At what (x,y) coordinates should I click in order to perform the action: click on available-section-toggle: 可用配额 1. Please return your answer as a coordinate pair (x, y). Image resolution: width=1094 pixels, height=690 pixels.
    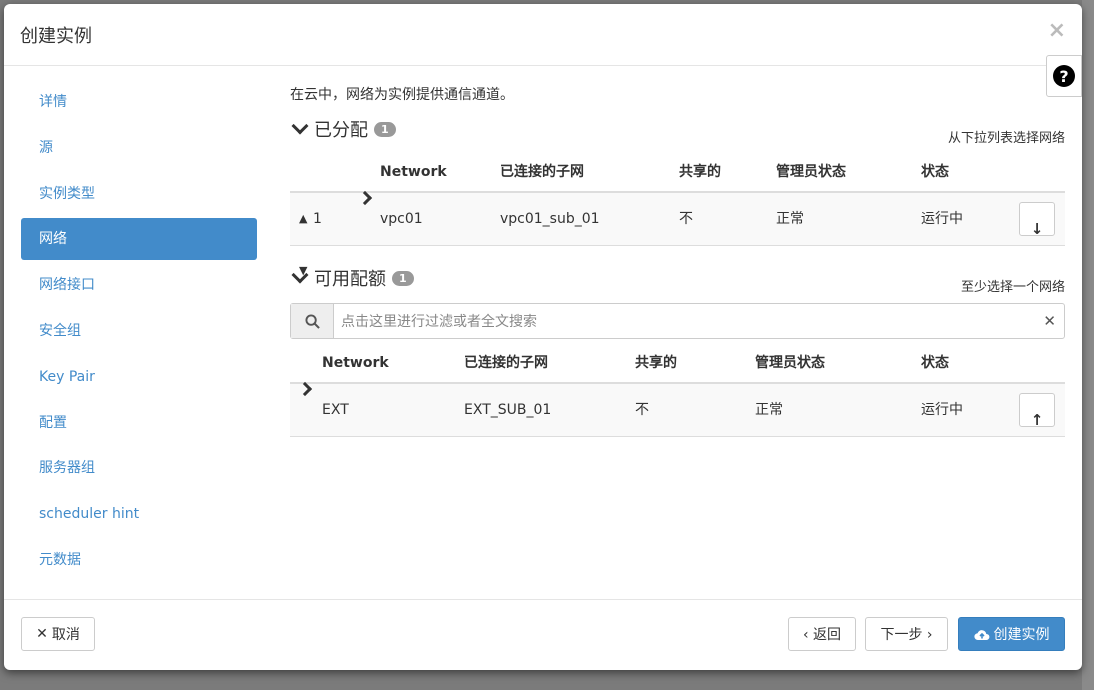
    Looking at the image, I should click on (352, 278).